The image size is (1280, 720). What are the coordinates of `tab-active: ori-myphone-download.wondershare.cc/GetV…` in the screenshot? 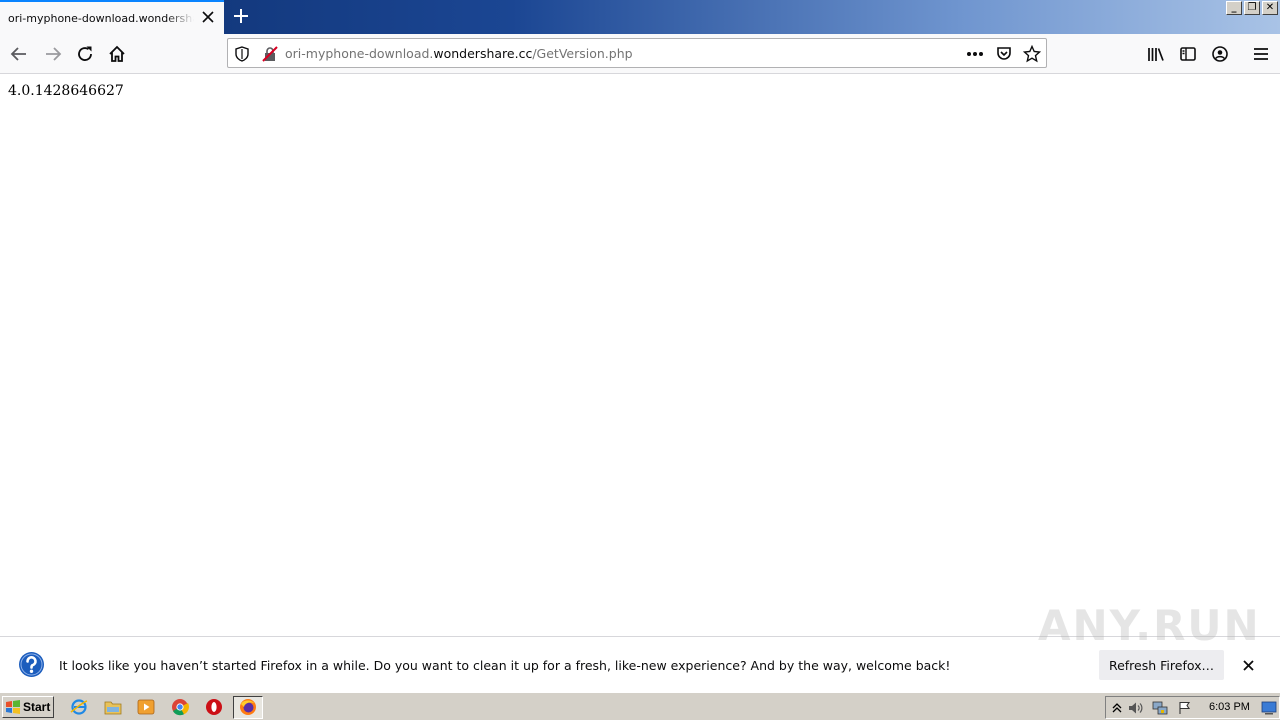 It's located at (112, 17).